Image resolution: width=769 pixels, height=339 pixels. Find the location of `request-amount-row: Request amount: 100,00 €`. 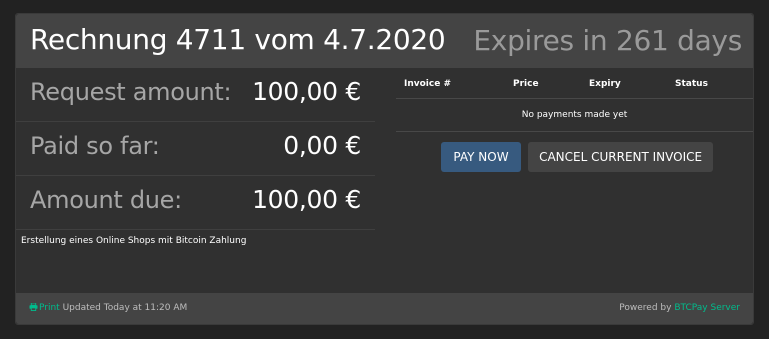

request-amount-row: Request amount: 100,00 € is located at coordinates (195, 95).